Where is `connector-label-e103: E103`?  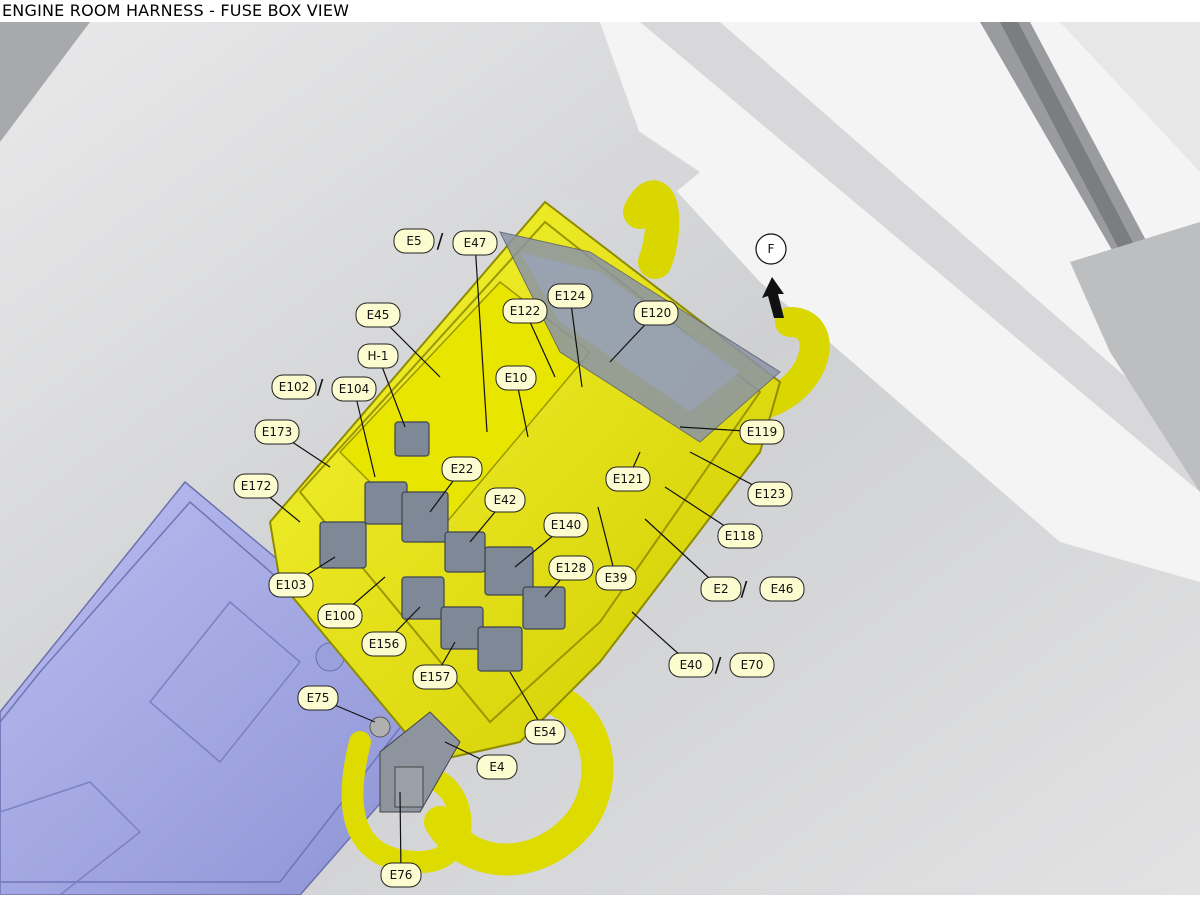 connector-label-e103: E103 is located at coordinates (291, 585).